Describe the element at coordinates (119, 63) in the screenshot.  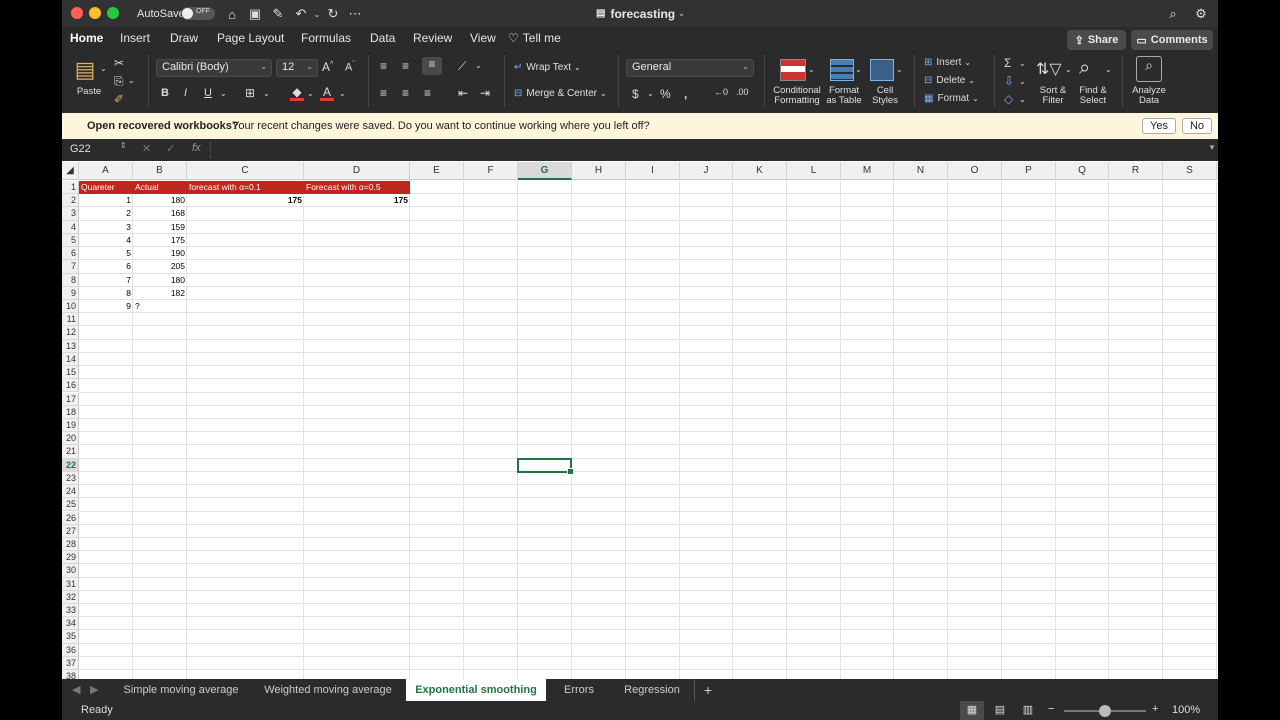
I see `cut-icon: ✂` at that location.